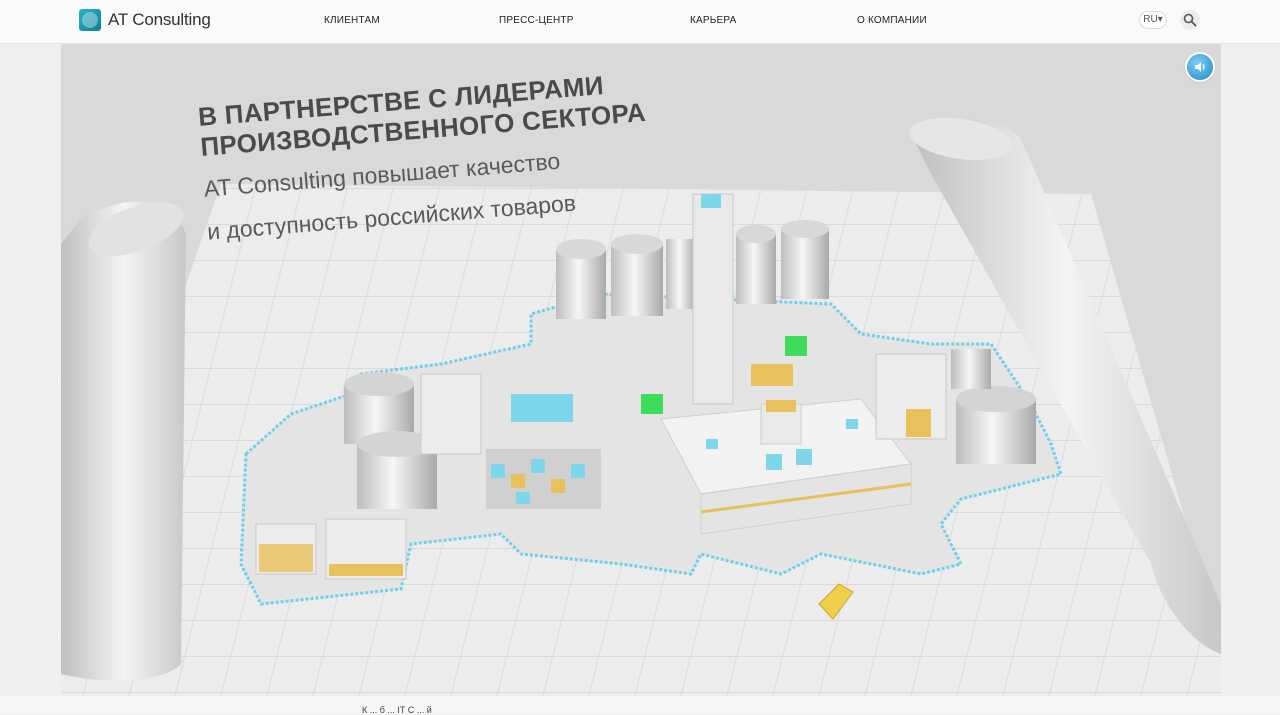  I want to click on search-icon, so click(1190, 20).